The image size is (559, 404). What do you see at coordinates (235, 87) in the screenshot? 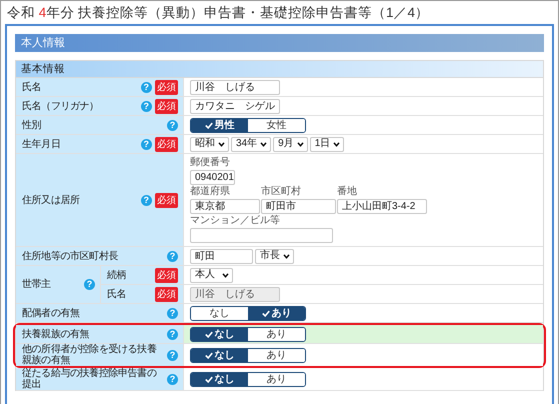
I see `input-field: 川谷 しげる` at bounding box center [235, 87].